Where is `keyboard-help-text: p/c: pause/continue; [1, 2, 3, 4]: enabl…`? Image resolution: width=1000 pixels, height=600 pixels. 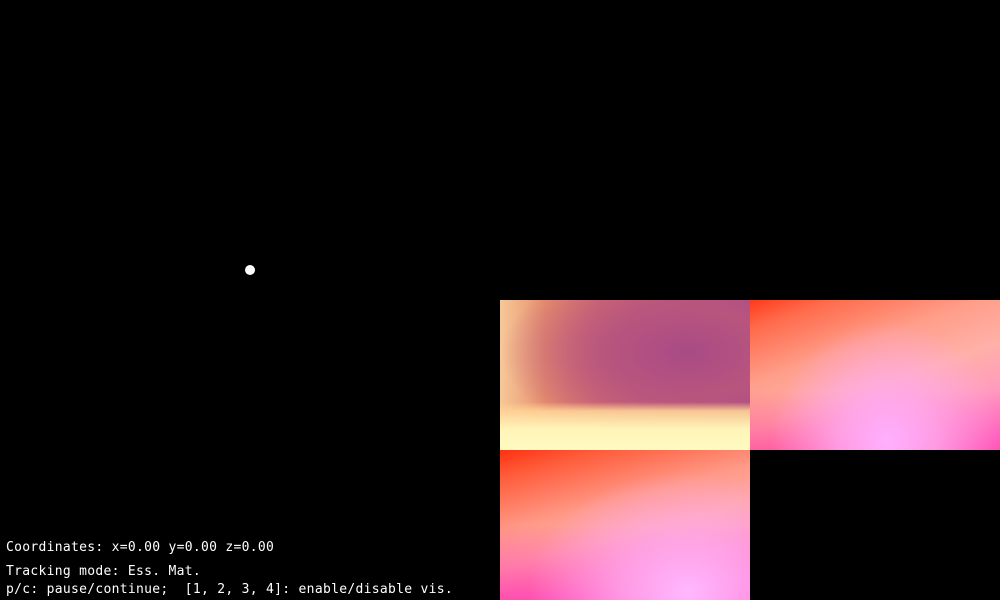 keyboard-help-text: p/c: pause/continue; [1, 2, 3, 4]: enabl… is located at coordinates (229, 589).